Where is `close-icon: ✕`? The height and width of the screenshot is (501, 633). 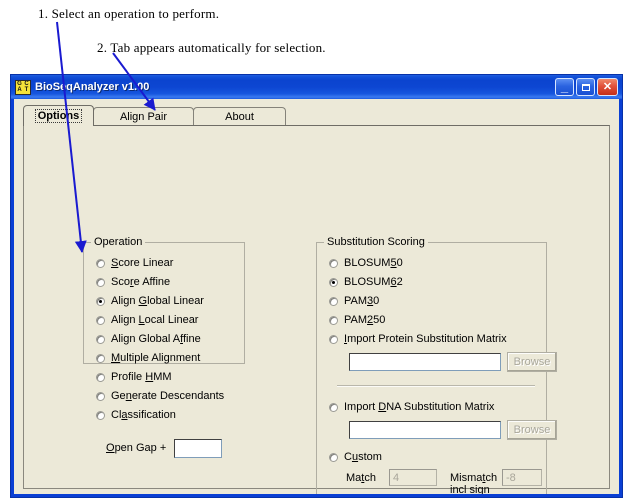 close-icon: ✕ is located at coordinates (607, 86).